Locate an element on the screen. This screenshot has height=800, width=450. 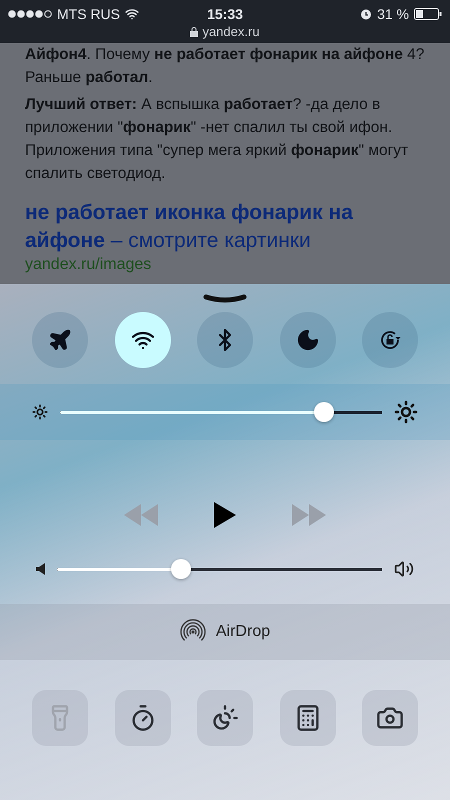
battery-icon is located at coordinates (428, 14).